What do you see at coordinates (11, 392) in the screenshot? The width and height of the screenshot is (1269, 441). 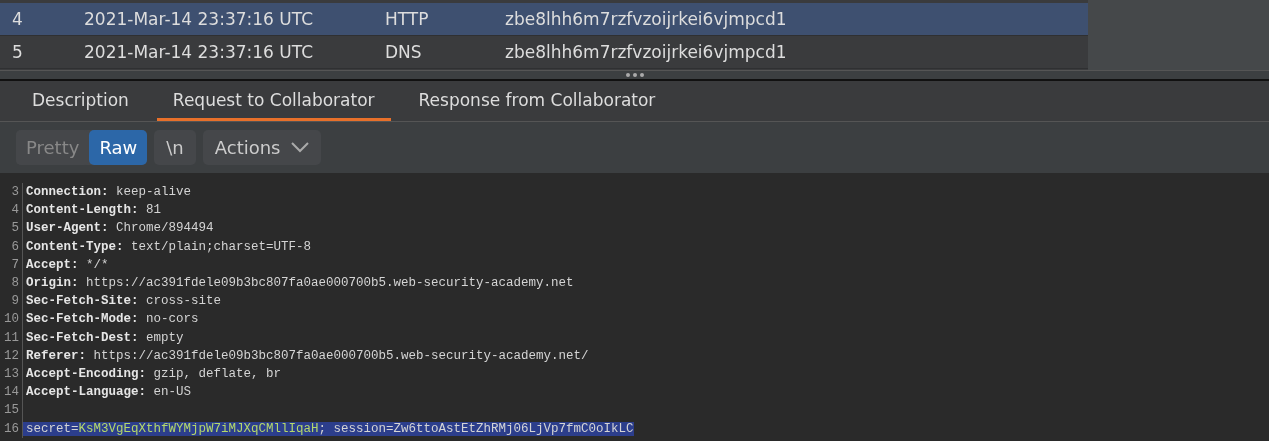 I see `line-number: 14` at bounding box center [11, 392].